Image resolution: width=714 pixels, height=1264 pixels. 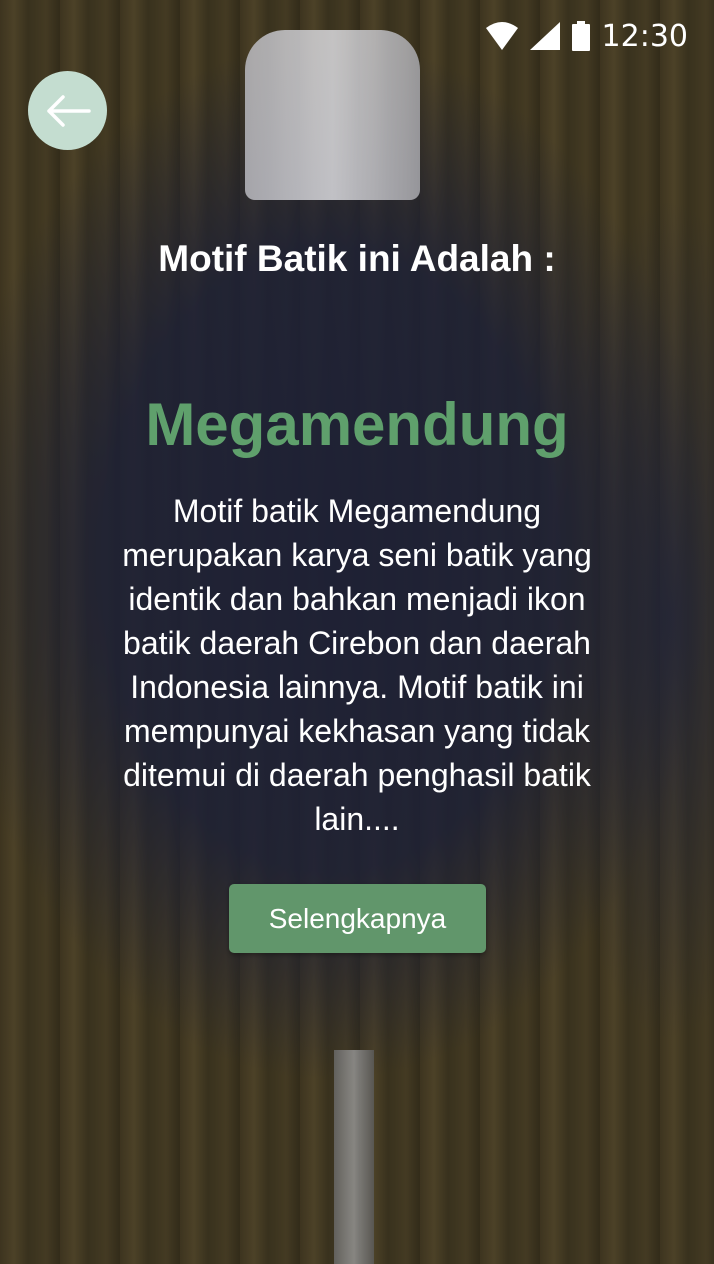 What do you see at coordinates (357, 258) in the screenshot?
I see `result-heading: Motif Batik ini Adalah :` at bounding box center [357, 258].